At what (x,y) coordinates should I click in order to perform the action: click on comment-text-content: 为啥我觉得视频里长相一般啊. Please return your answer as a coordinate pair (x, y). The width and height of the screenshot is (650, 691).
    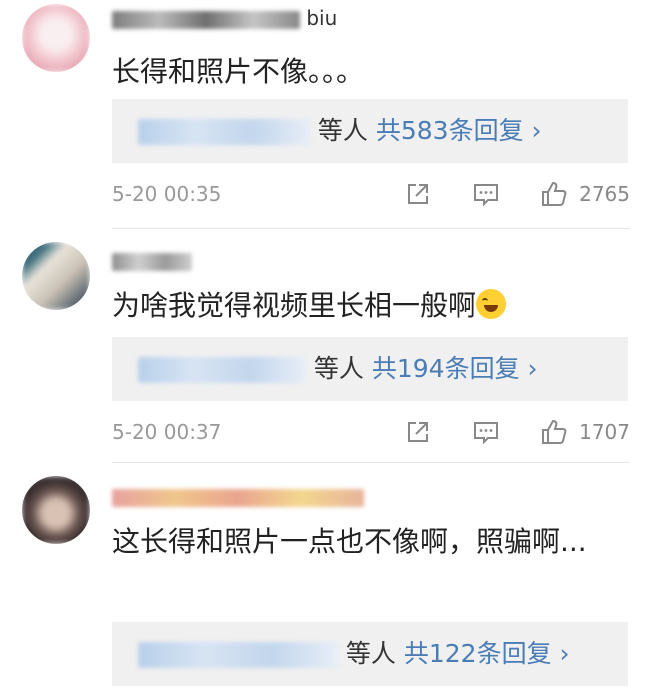
    Looking at the image, I should click on (294, 305).